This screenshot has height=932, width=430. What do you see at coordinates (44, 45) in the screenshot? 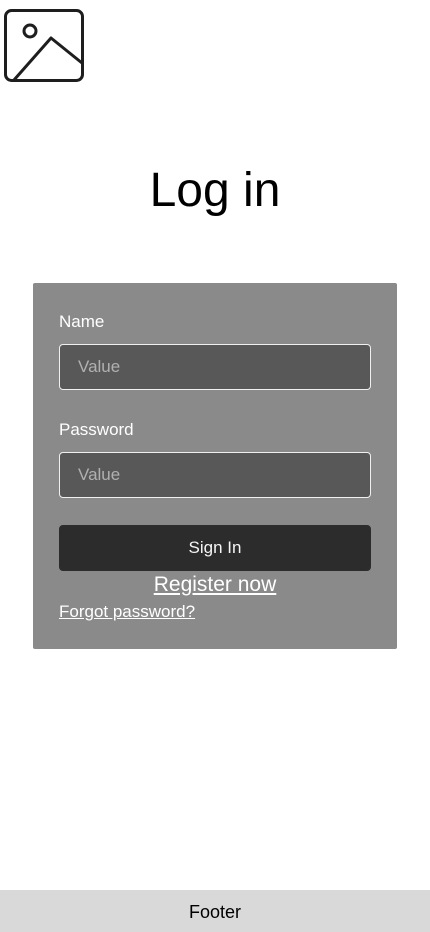
I see `image-placeholder-icon` at bounding box center [44, 45].